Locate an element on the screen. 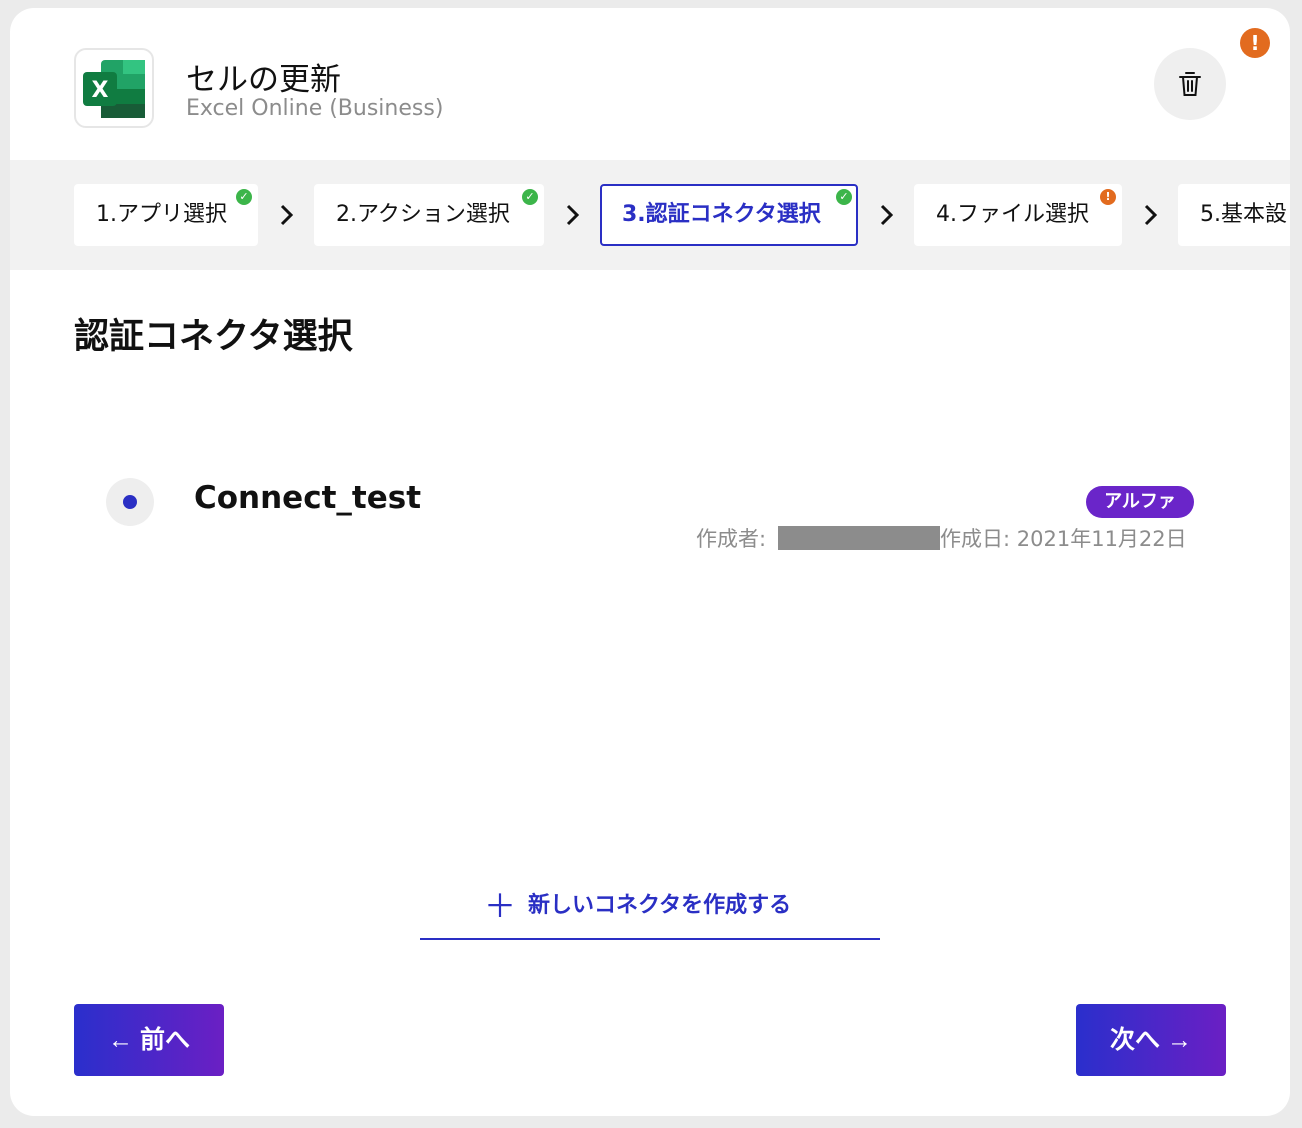 The width and height of the screenshot is (1302, 1128). create-connector-label: 新しいコネクタを作成する is located at coordinates (660, 905).